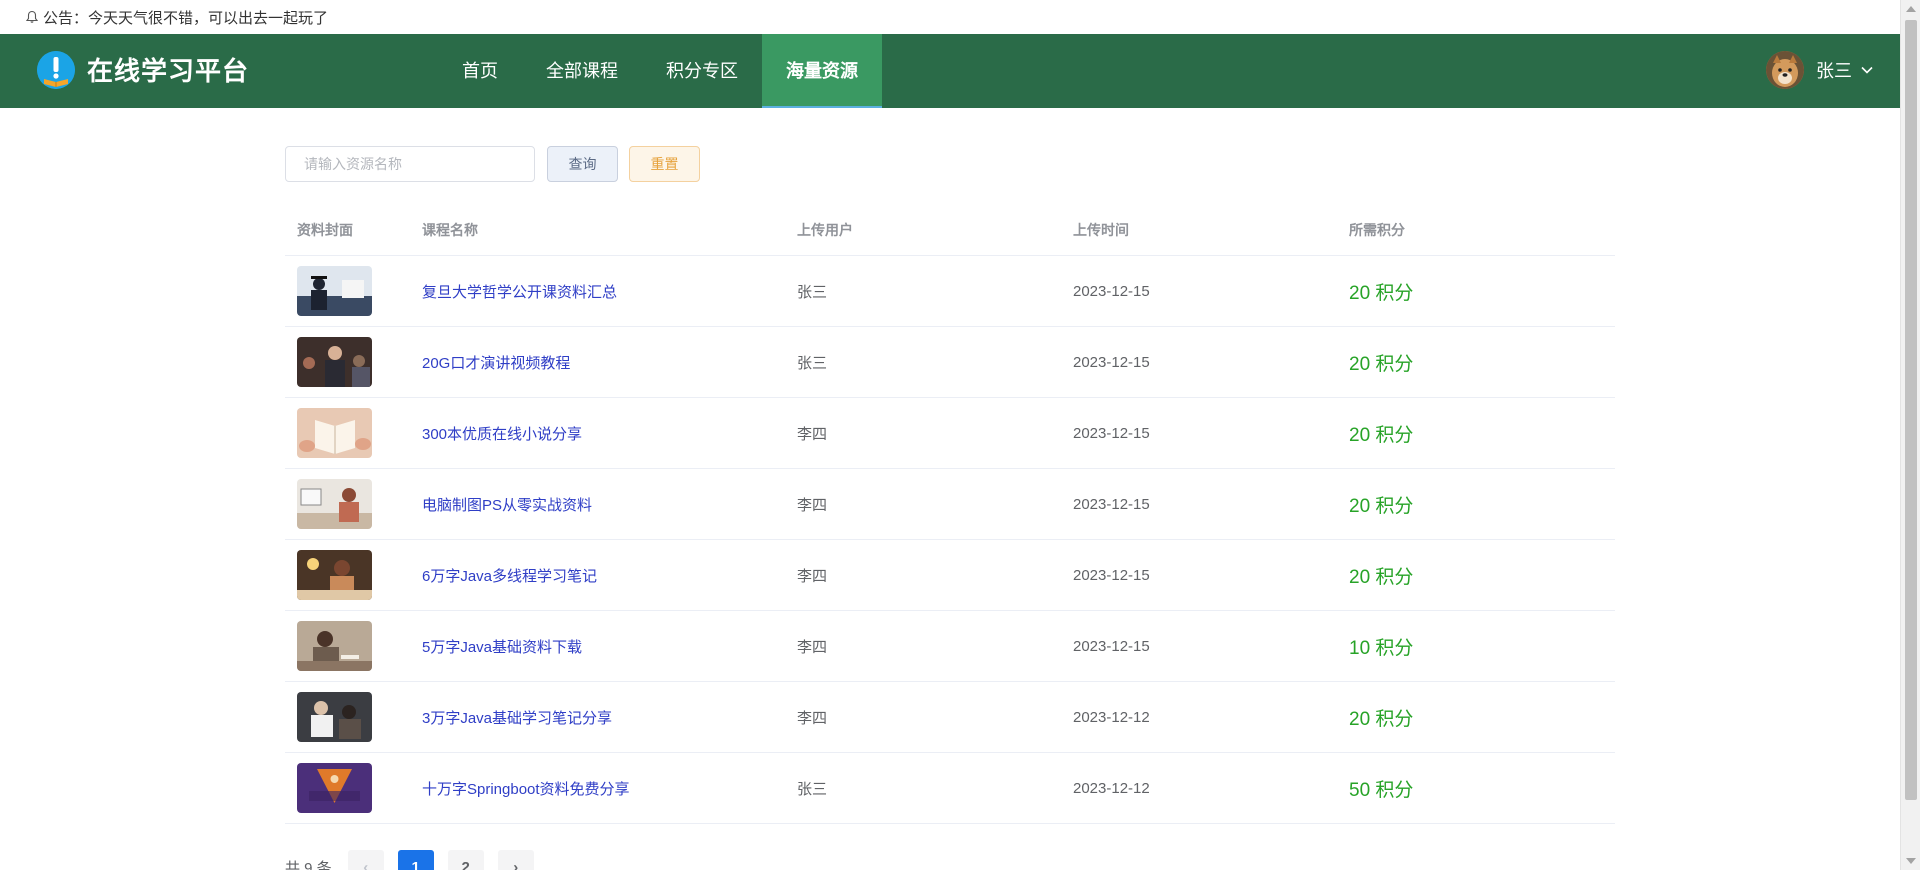  Describe the element at coordinates (186, 18) in the screenshot. I see `notice-text: 公告：今天天气很不错，可以出去一起玩了` at that location.